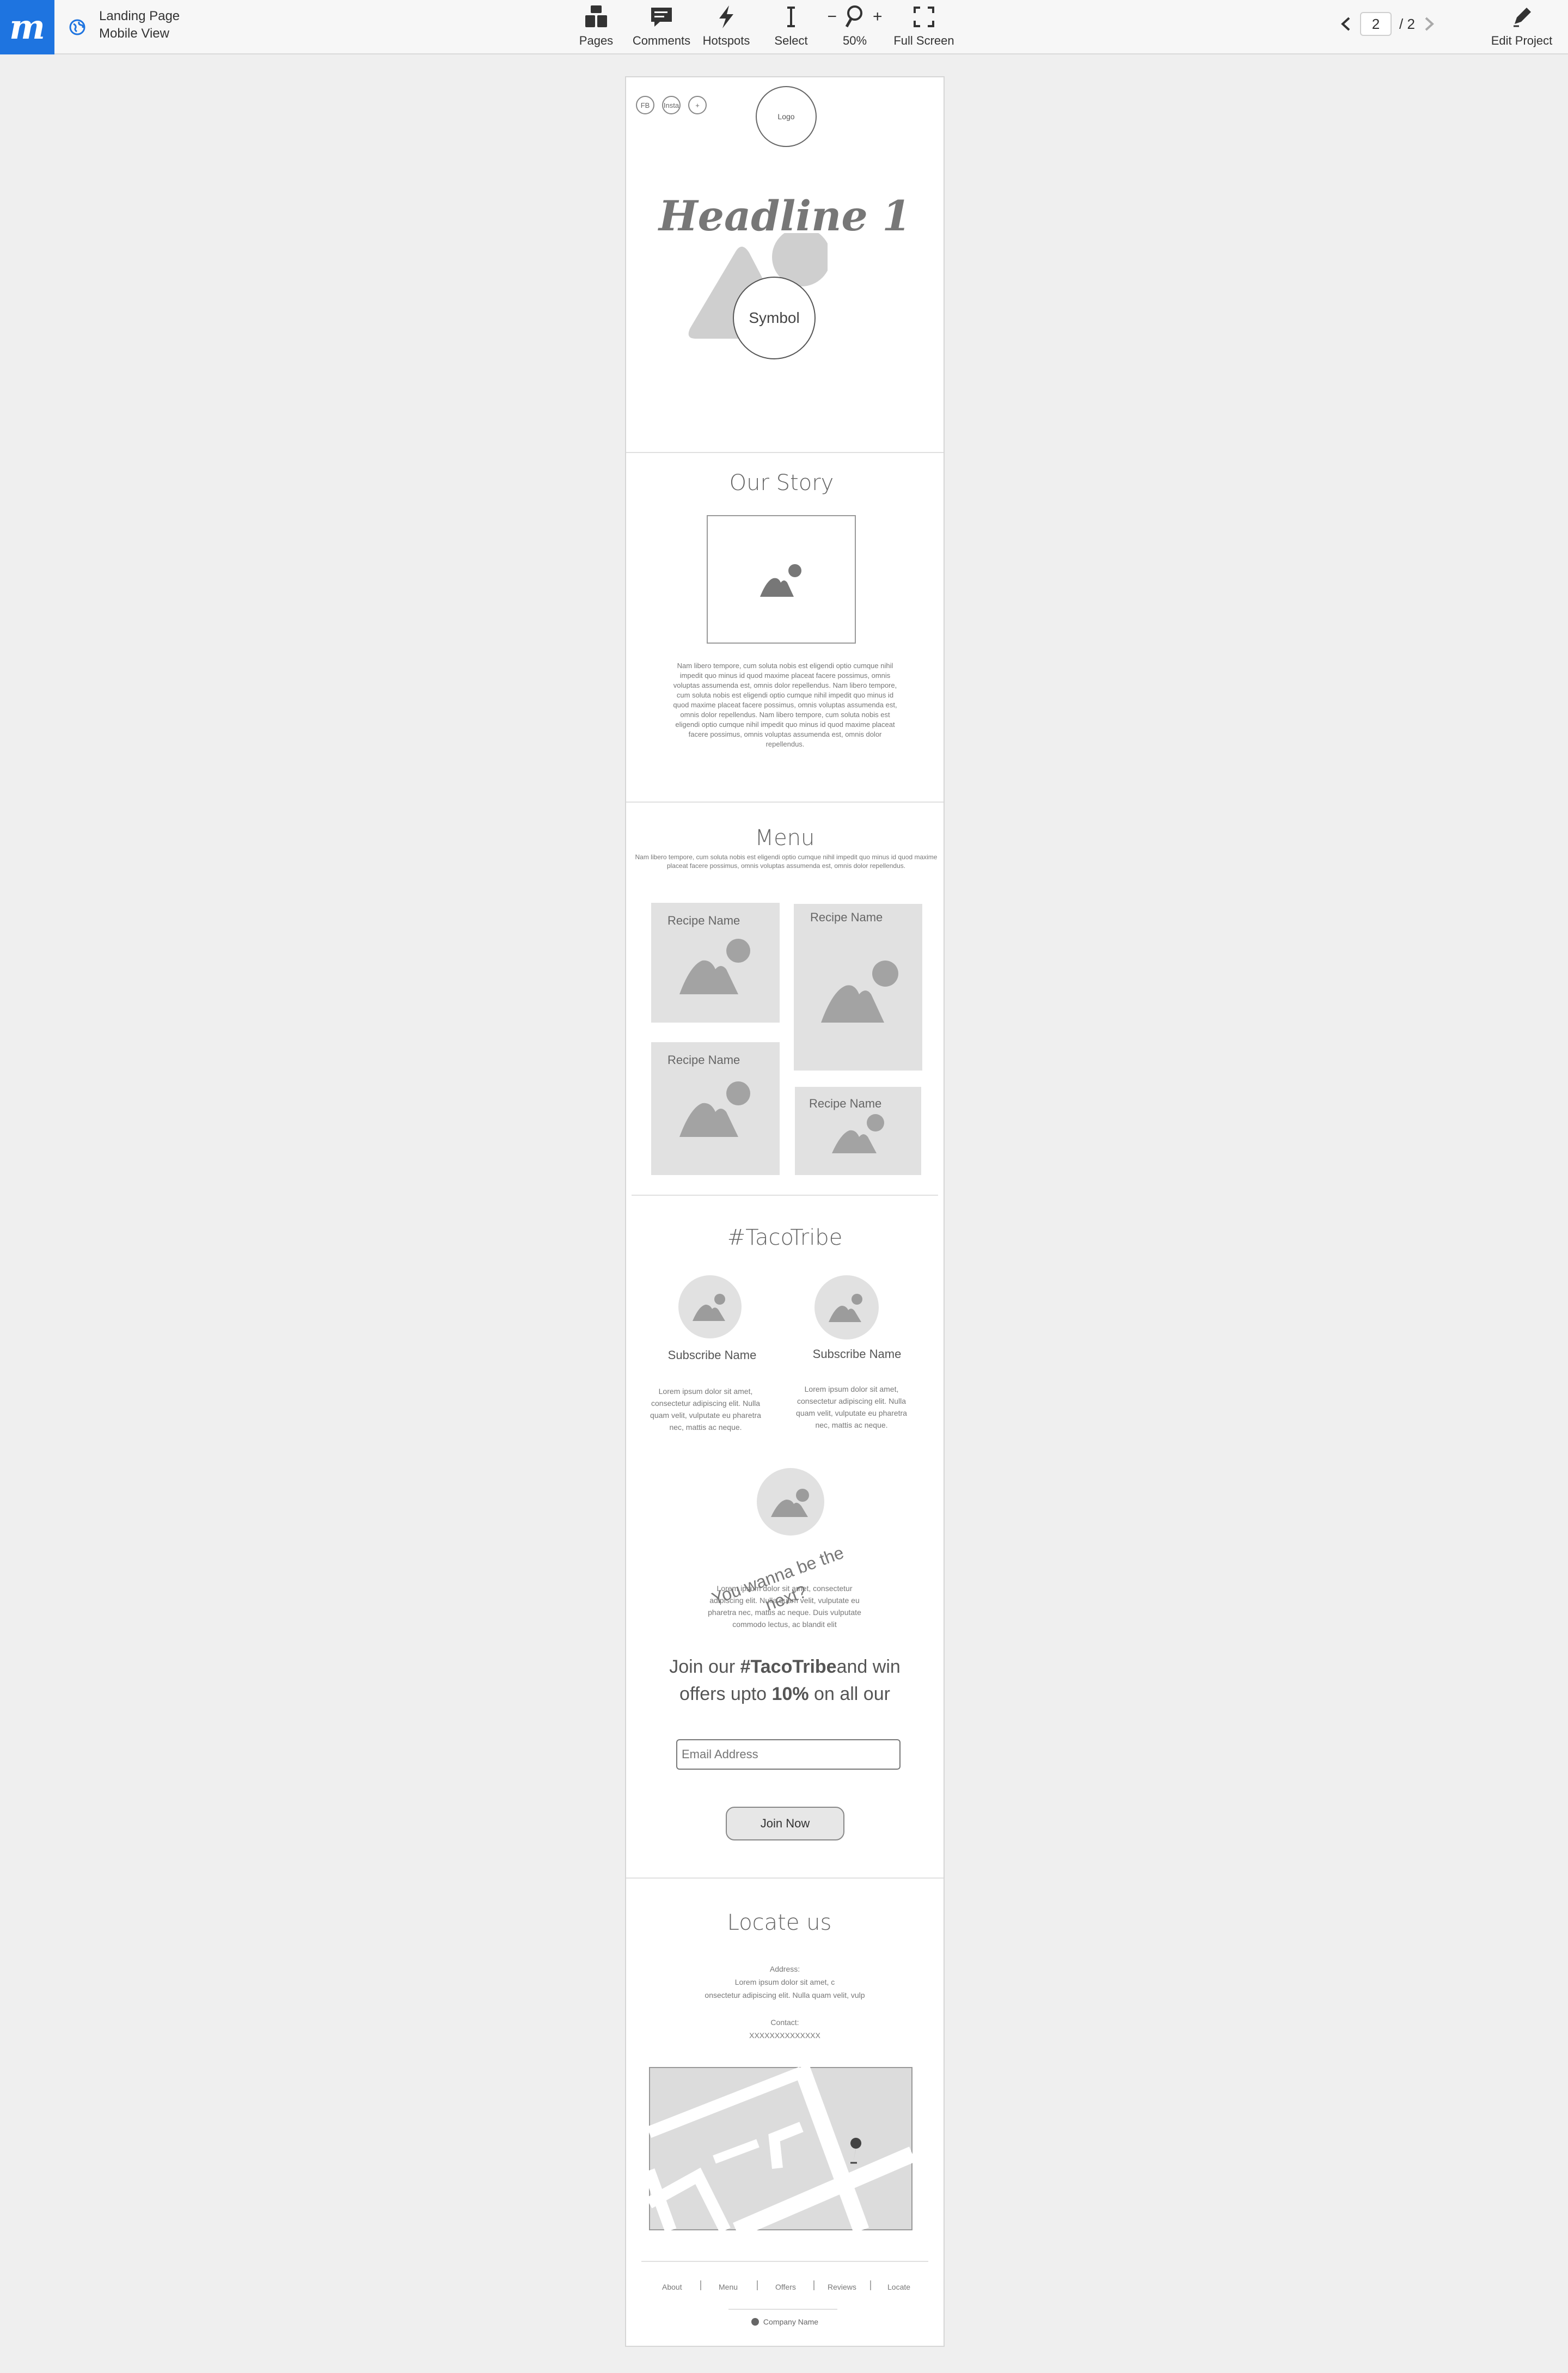 The image size is (1568, 2373). I want to click on app-logo-letter: m, so click(27, 27).